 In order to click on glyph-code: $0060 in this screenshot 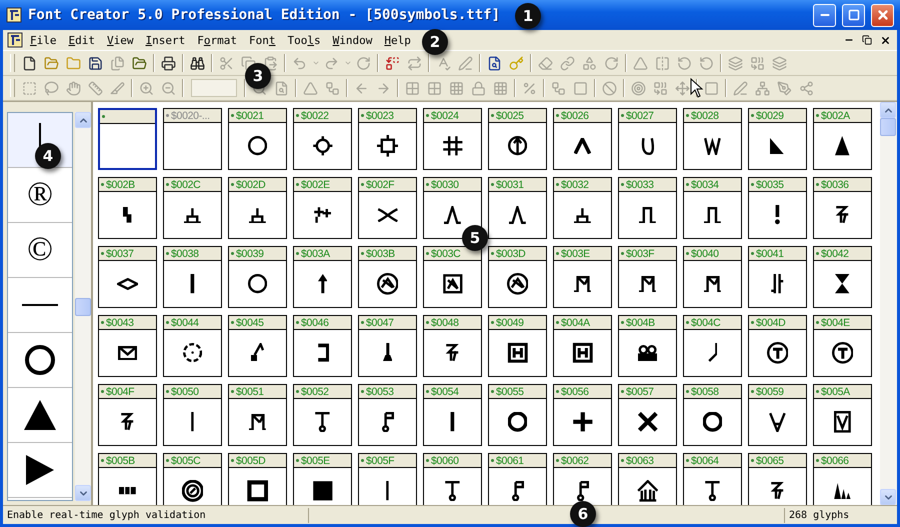, I will do `click(445, 460)`.